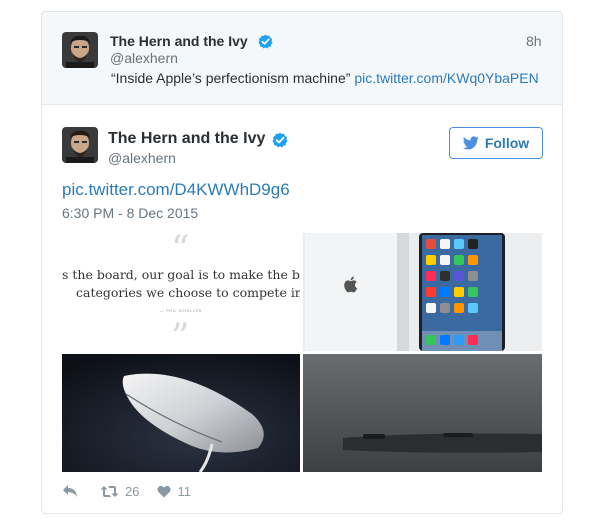 The height and width of the screenshot is (525, 606). Describe the element at coordinates (132, 491) in the screenshot. I see `retweet-count: 26` at that location.